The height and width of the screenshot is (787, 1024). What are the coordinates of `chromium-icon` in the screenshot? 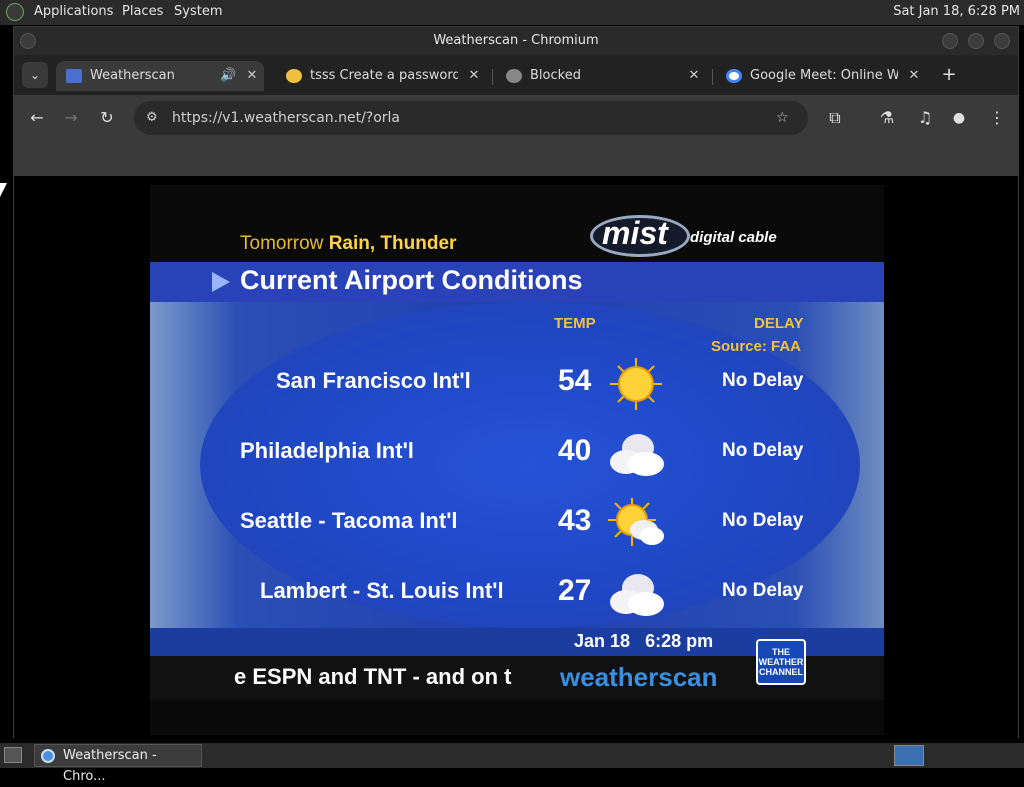 It's located at (48, 756).